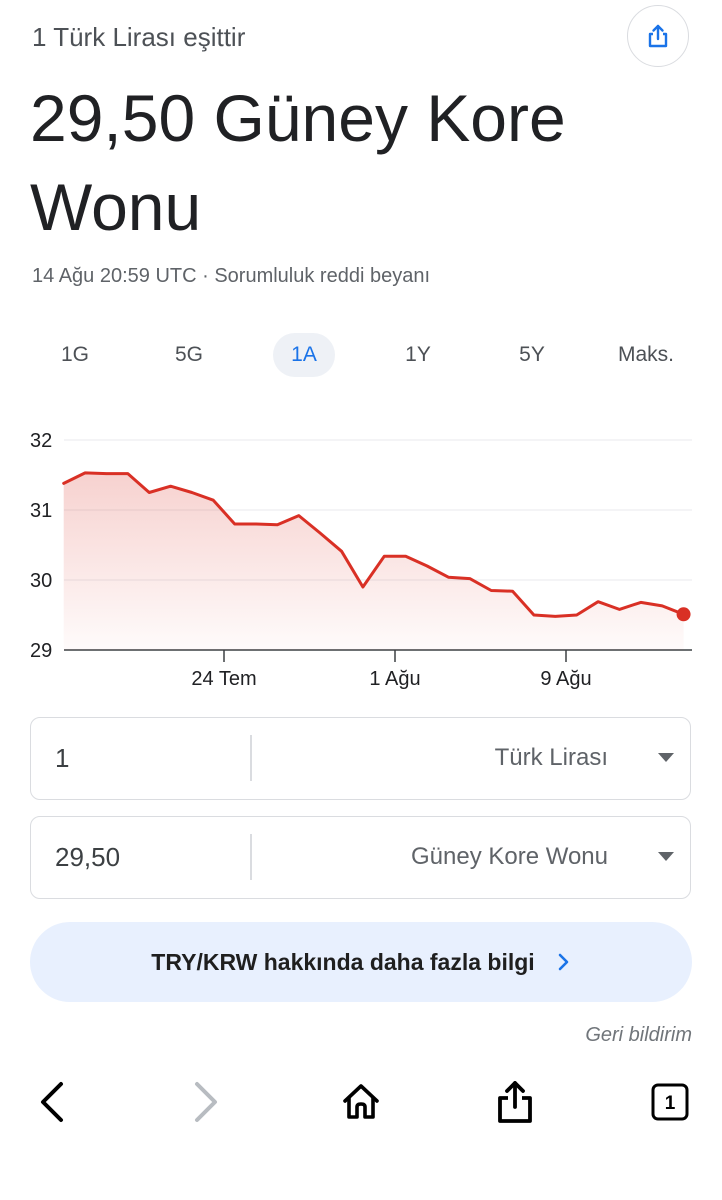  Describe the element at coordinates (304, 355) in the screenshot. I see `range-1a-button: 1A` at that location.